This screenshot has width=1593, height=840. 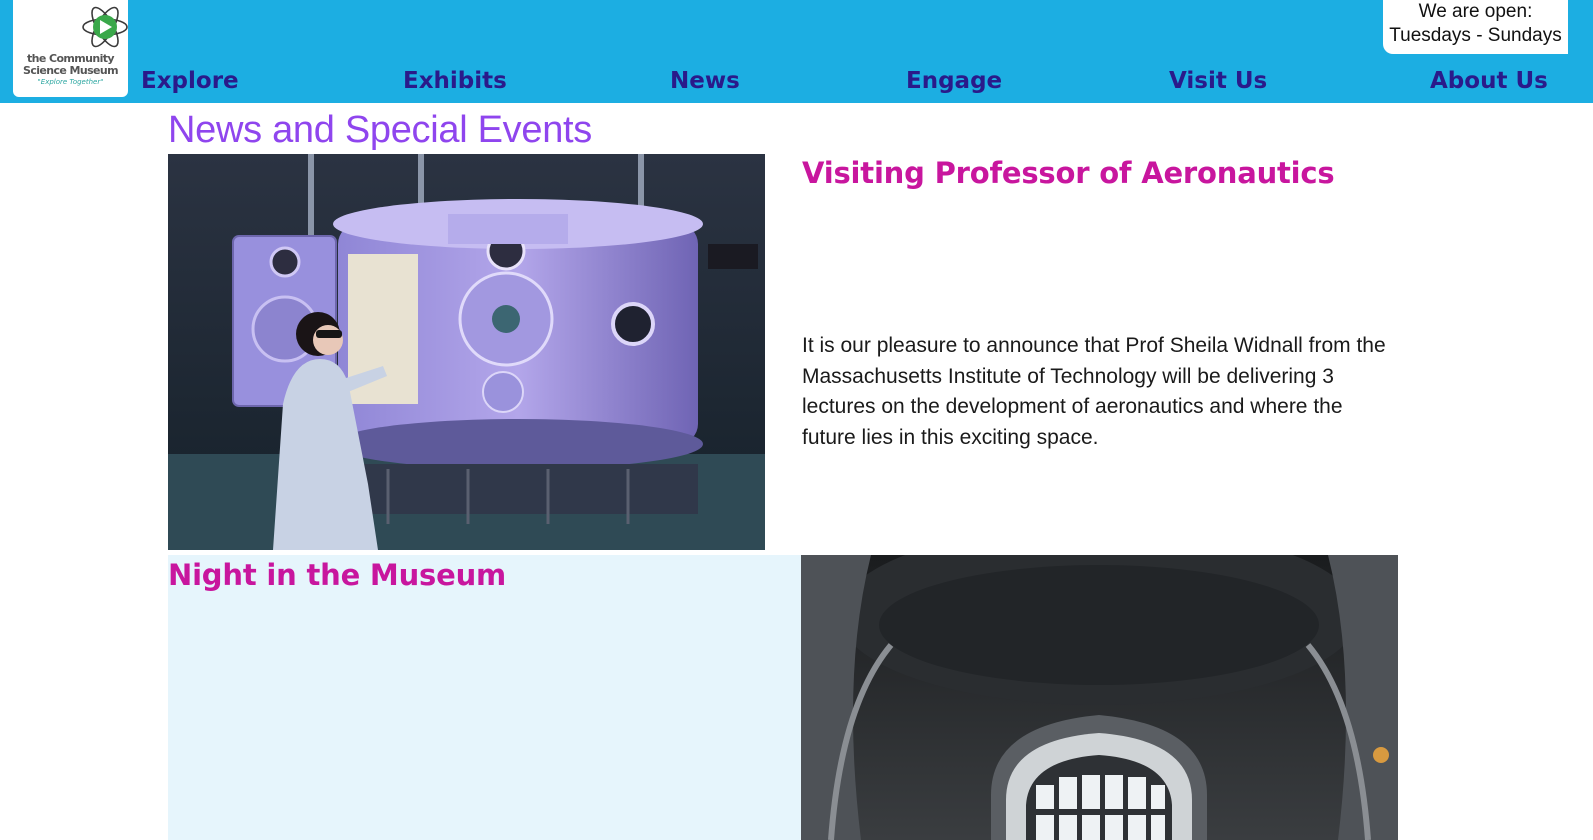 What do you see at coordinates (484, 697) in the screenshot?
I see `story-panel-night-museum` at bounding box center [484, 697].